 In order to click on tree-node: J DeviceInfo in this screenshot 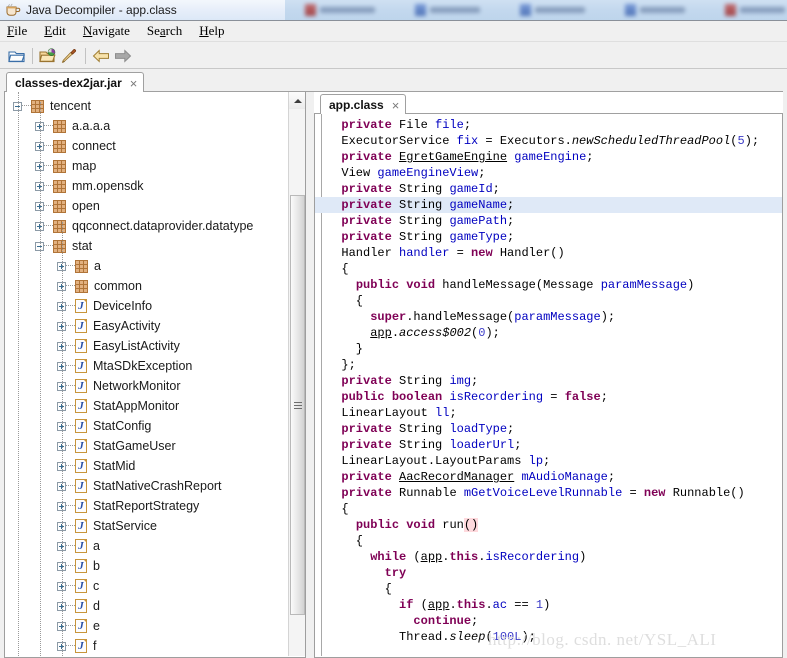, I will do `click(146, 306)`.